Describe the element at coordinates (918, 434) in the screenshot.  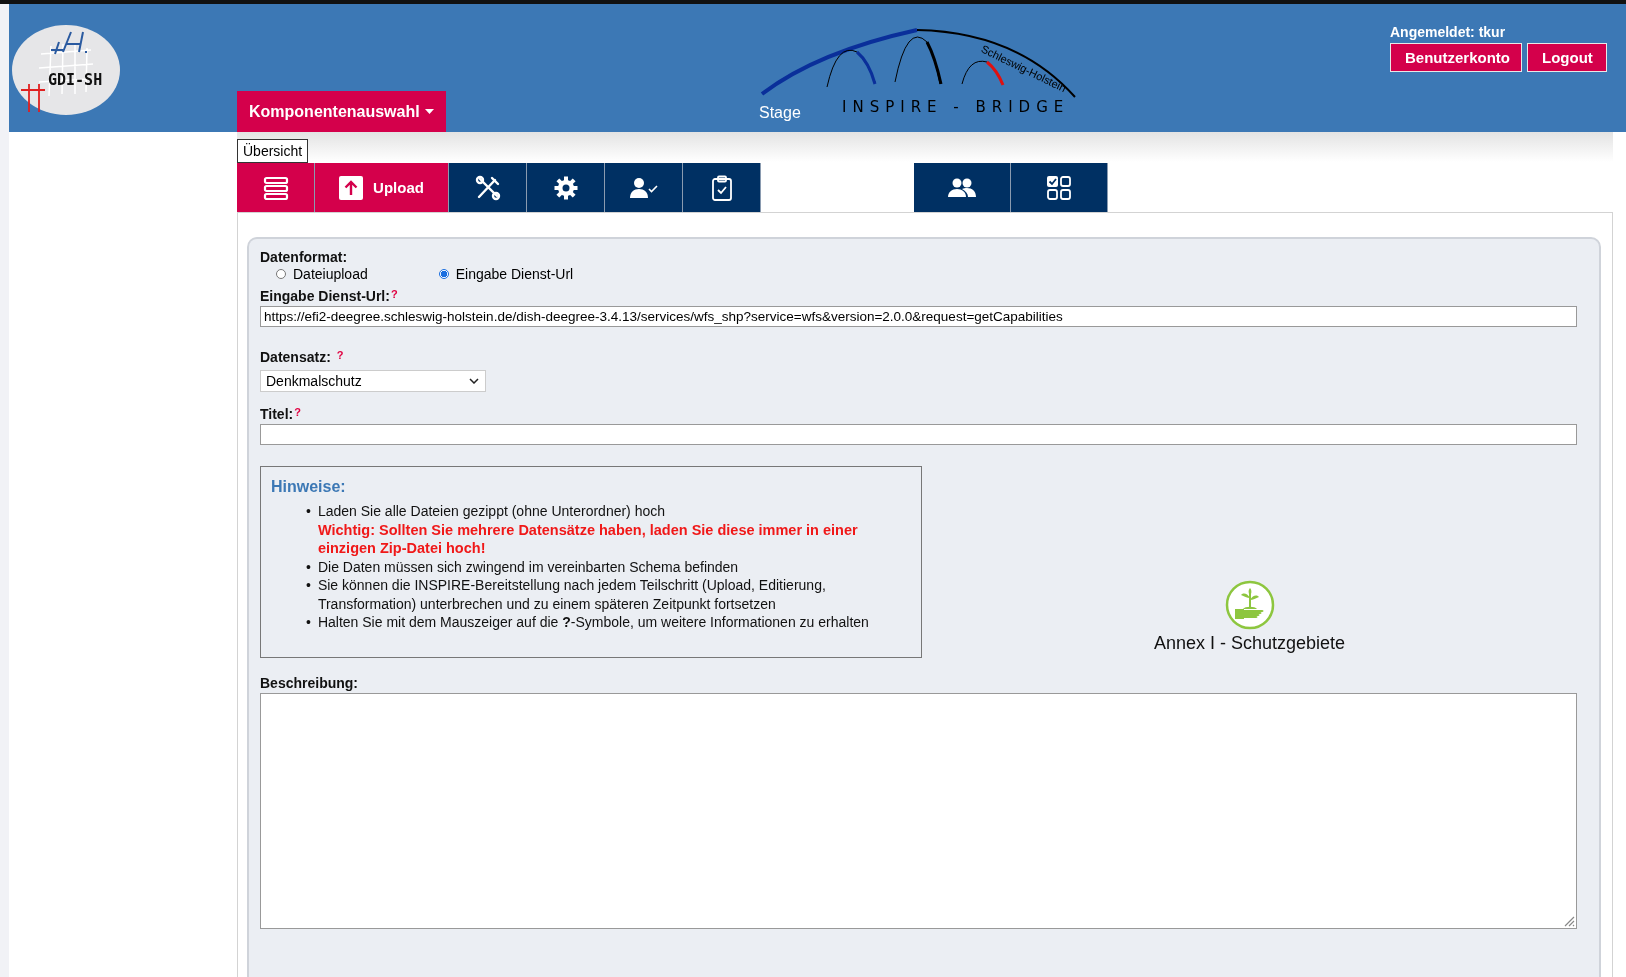
I see `input-field` at that location.